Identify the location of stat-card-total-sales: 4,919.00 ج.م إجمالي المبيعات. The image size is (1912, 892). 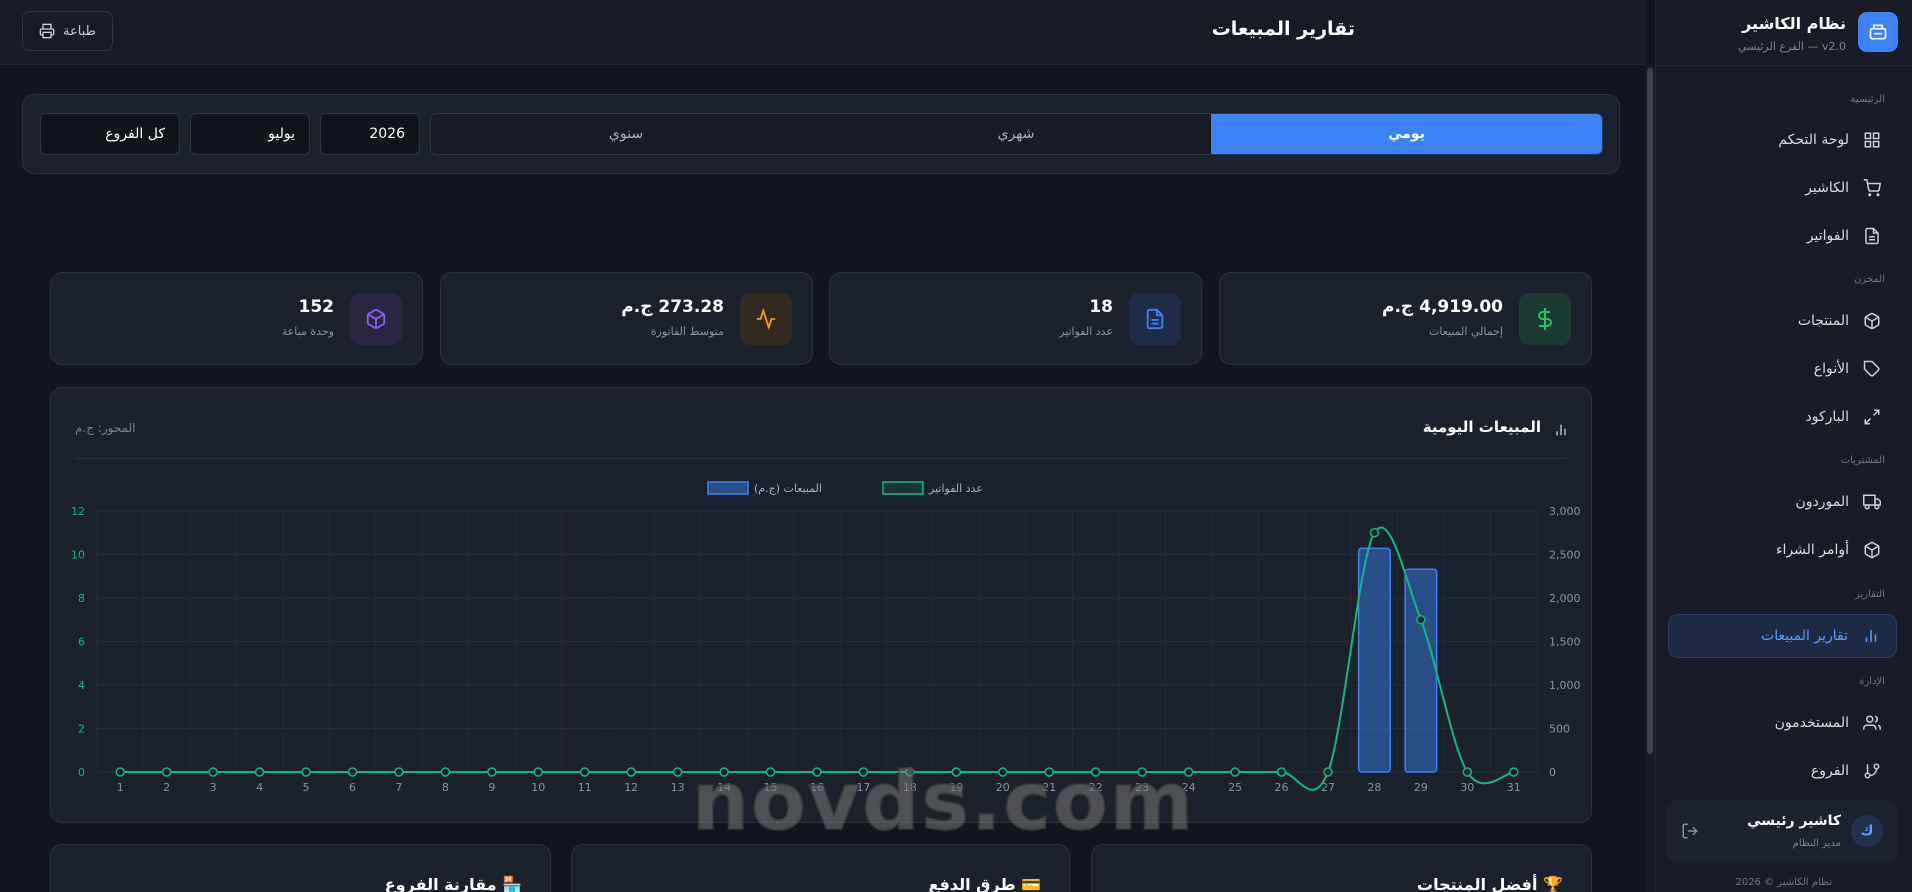
(1405, 318).